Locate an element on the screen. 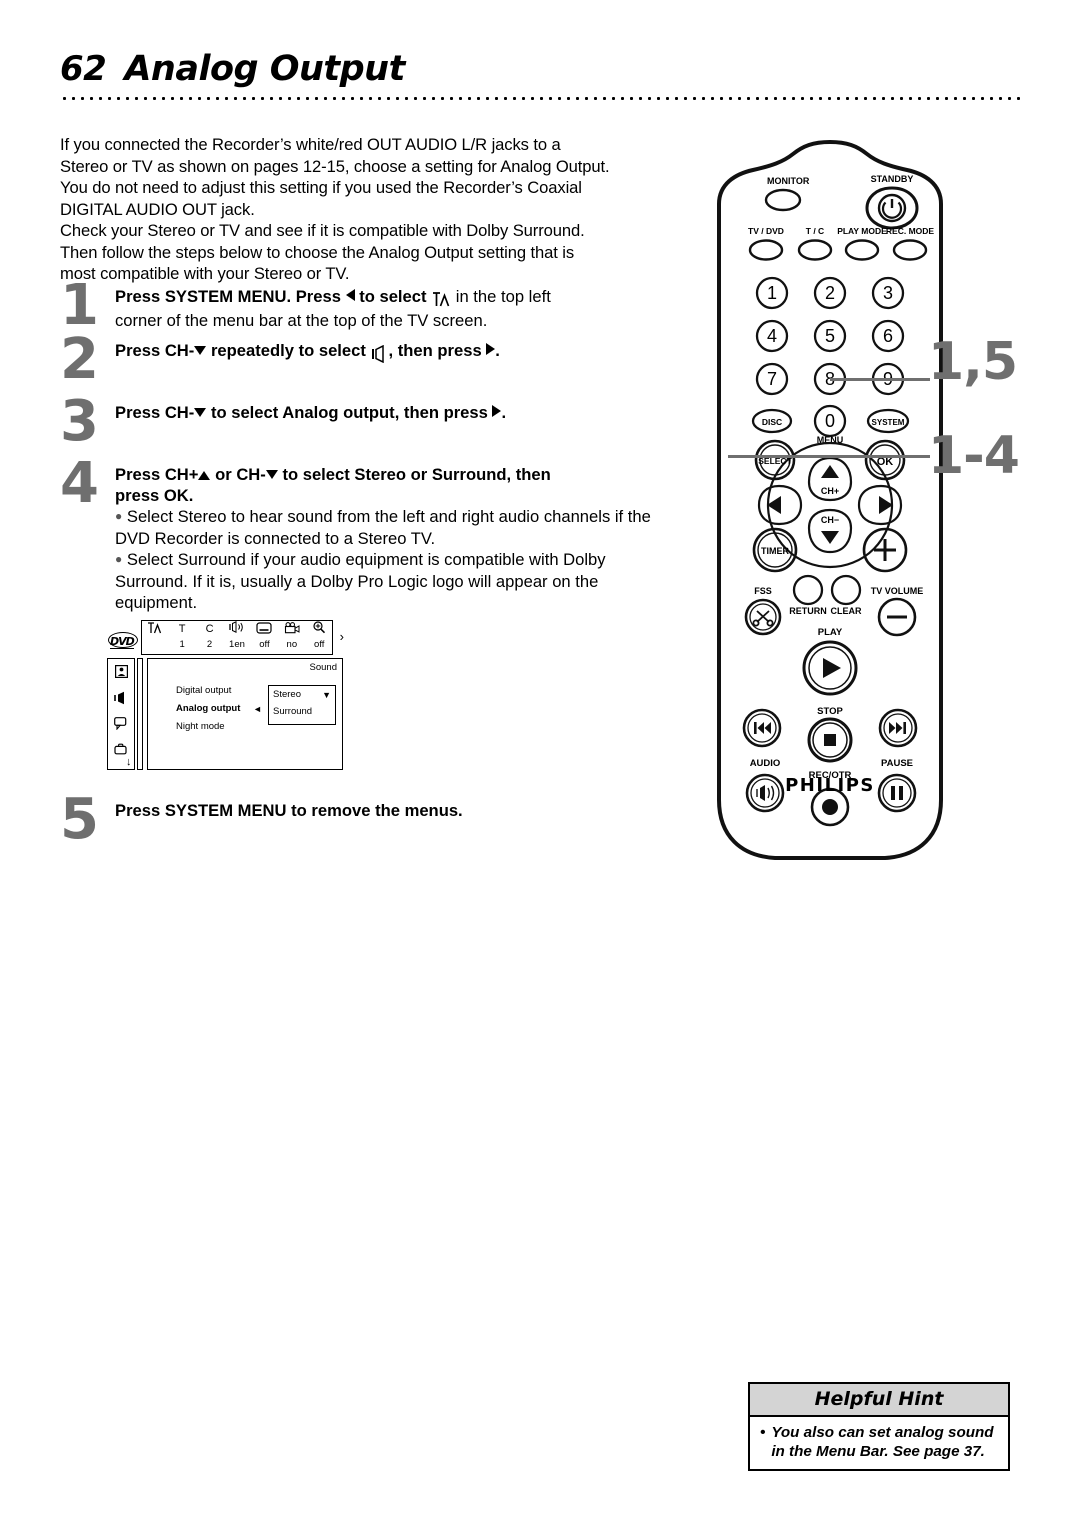  intro-line: most compatible with your Stereo or TV. is located at coordinates (205, 273).